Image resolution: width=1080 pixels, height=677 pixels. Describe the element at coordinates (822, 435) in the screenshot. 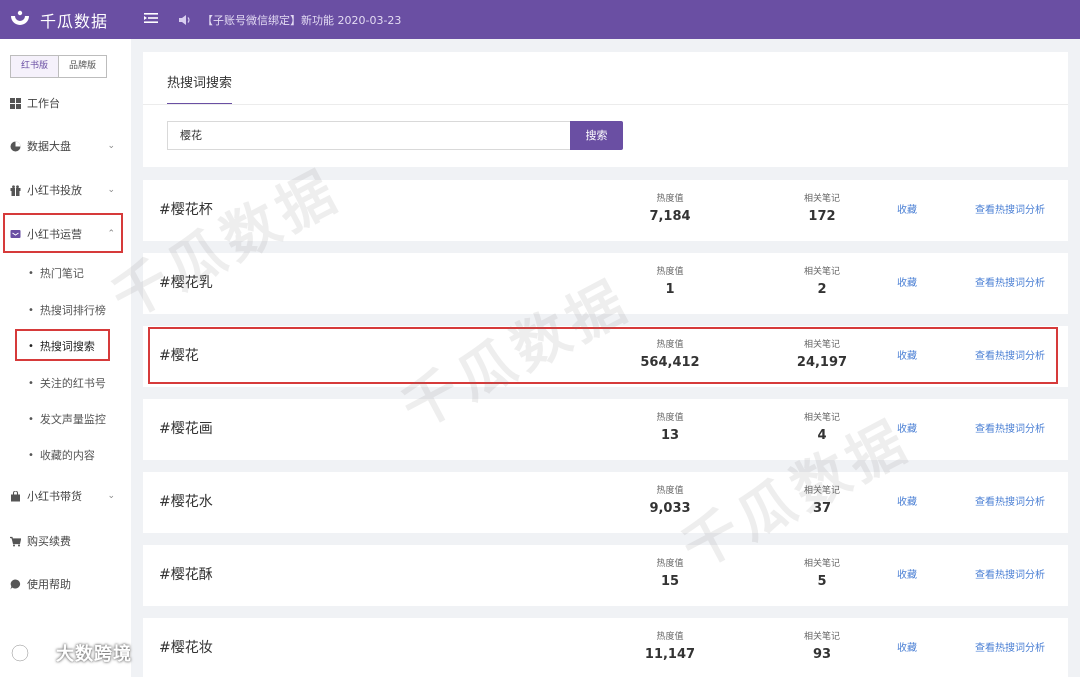

I see `notes-value: 4` at that location.